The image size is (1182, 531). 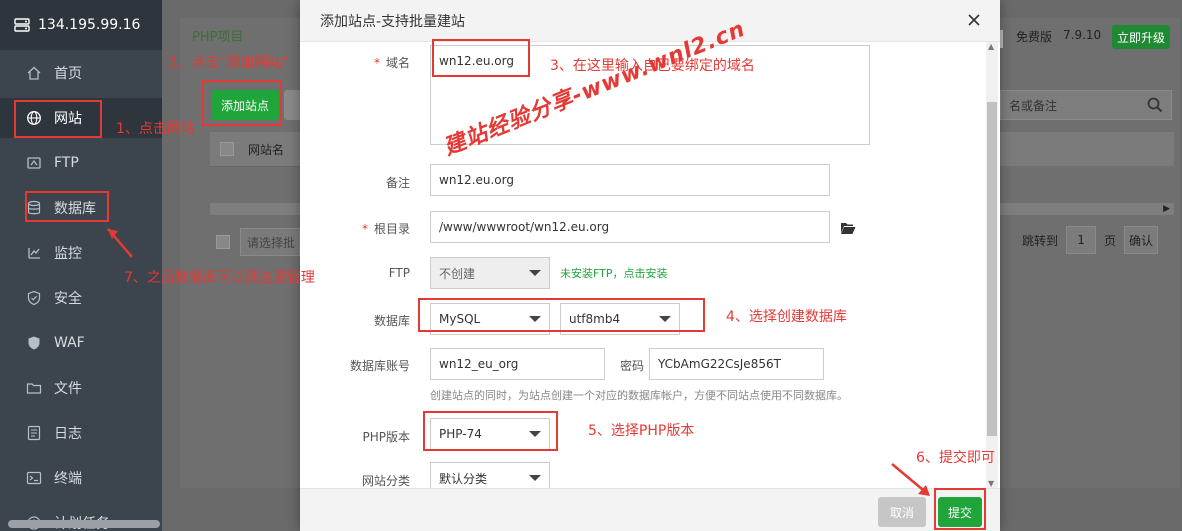 What do you see at coordinates (34, 343) in the screenshot?
I see `waf-icon` at bounding box center [34, 343].